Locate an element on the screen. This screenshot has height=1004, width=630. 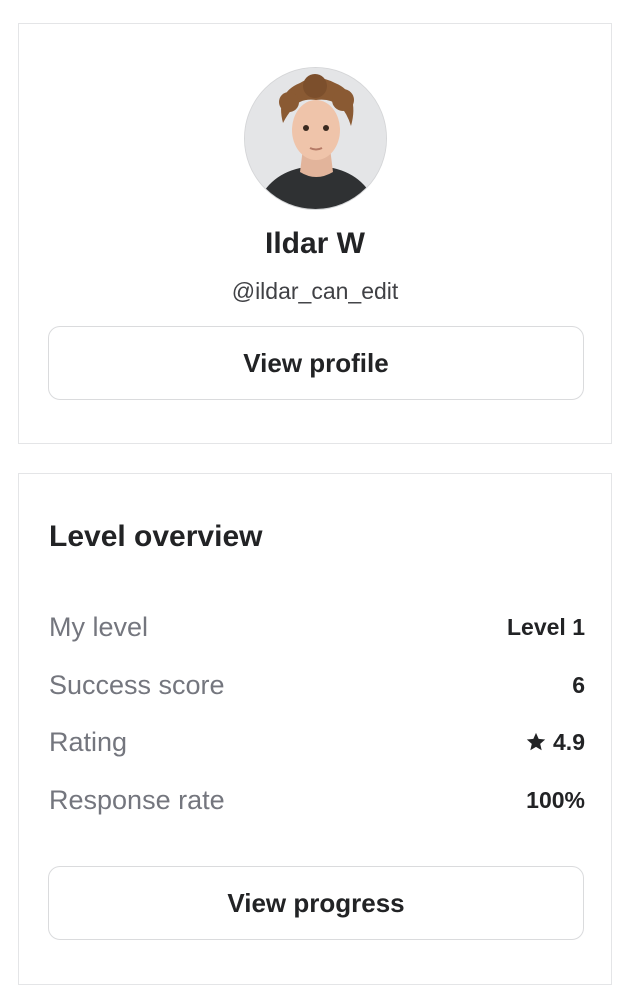
stat-row-response-rate: Response rate 100% is located at coordinates (317, 800).